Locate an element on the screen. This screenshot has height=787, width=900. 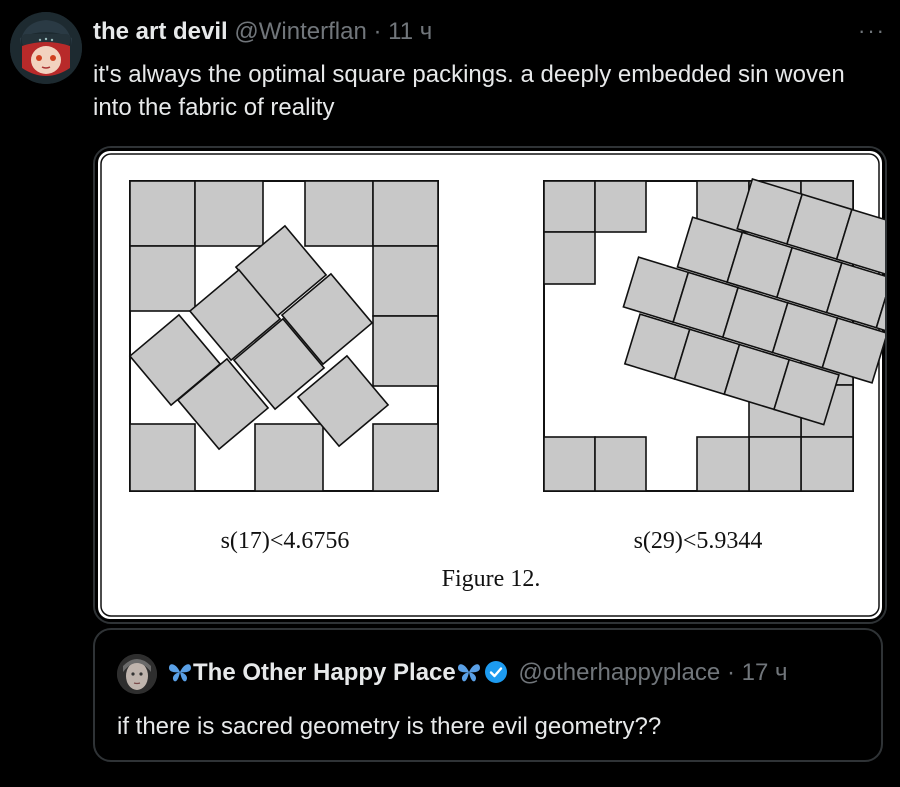
author-avatar is located at coordinates (46, 48).